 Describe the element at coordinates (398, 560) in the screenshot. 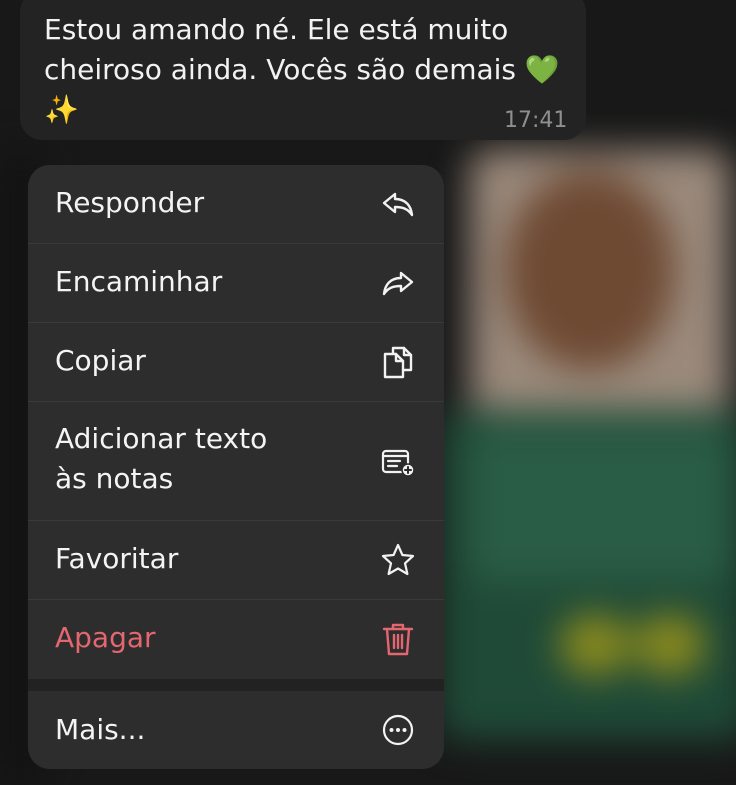

I see `star-icon` at that location.